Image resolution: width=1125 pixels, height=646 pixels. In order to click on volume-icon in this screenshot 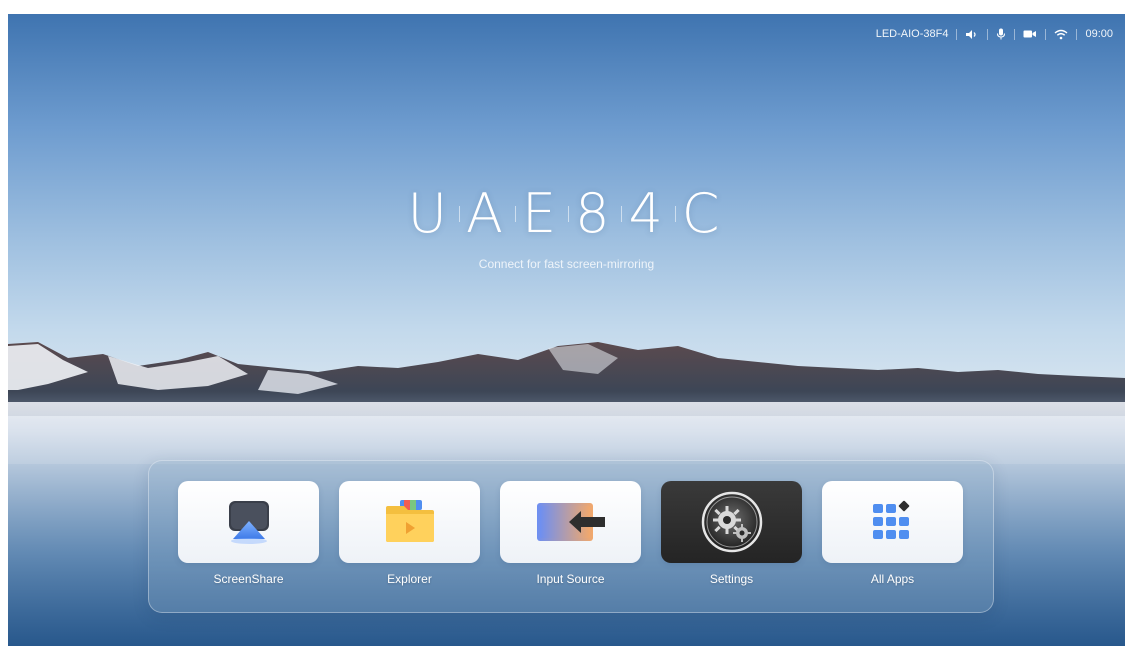, I will do `click(972, 34)`.